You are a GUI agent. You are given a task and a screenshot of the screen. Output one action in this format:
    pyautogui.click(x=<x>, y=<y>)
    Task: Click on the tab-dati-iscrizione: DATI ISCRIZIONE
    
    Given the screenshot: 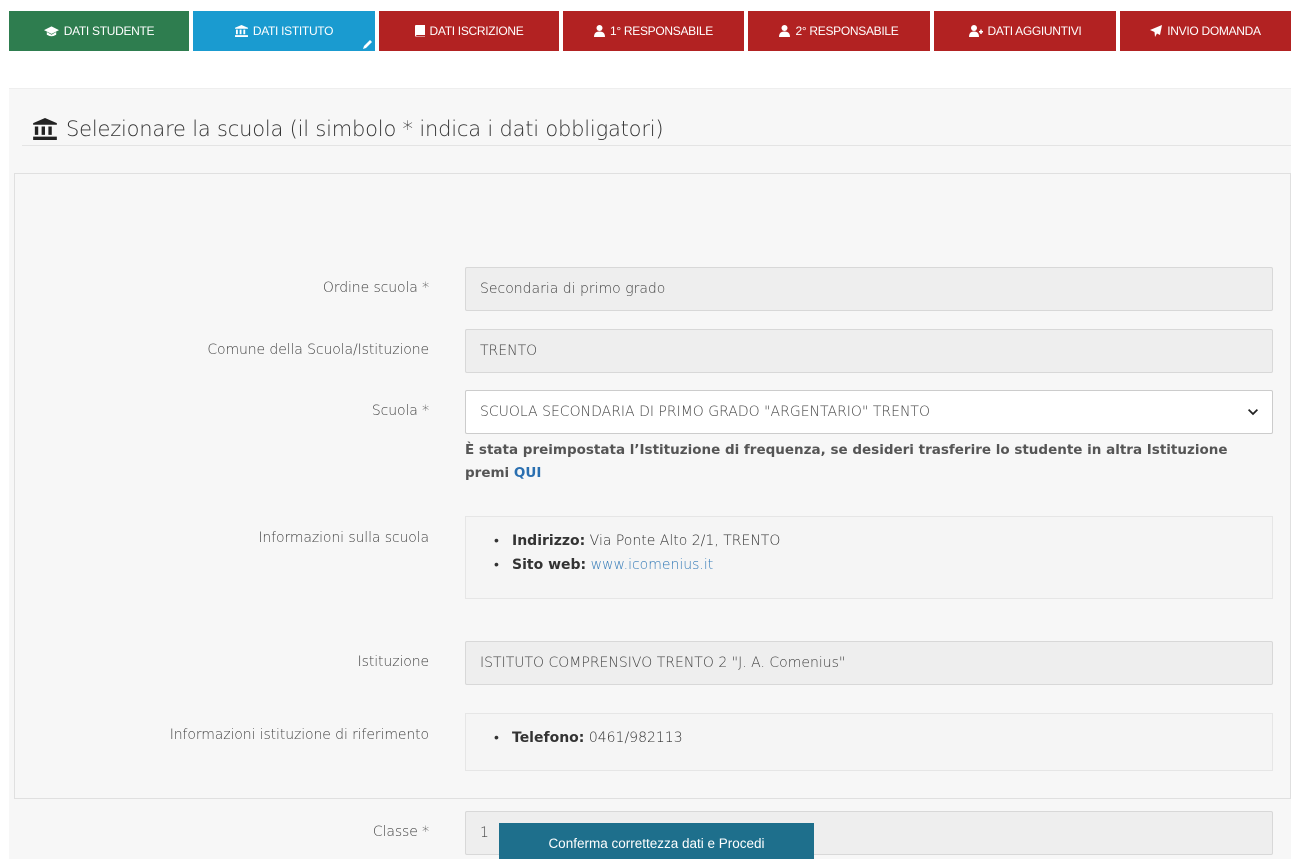 What is the action you would take?
    pyautogui.click(x=469, y=31)
    